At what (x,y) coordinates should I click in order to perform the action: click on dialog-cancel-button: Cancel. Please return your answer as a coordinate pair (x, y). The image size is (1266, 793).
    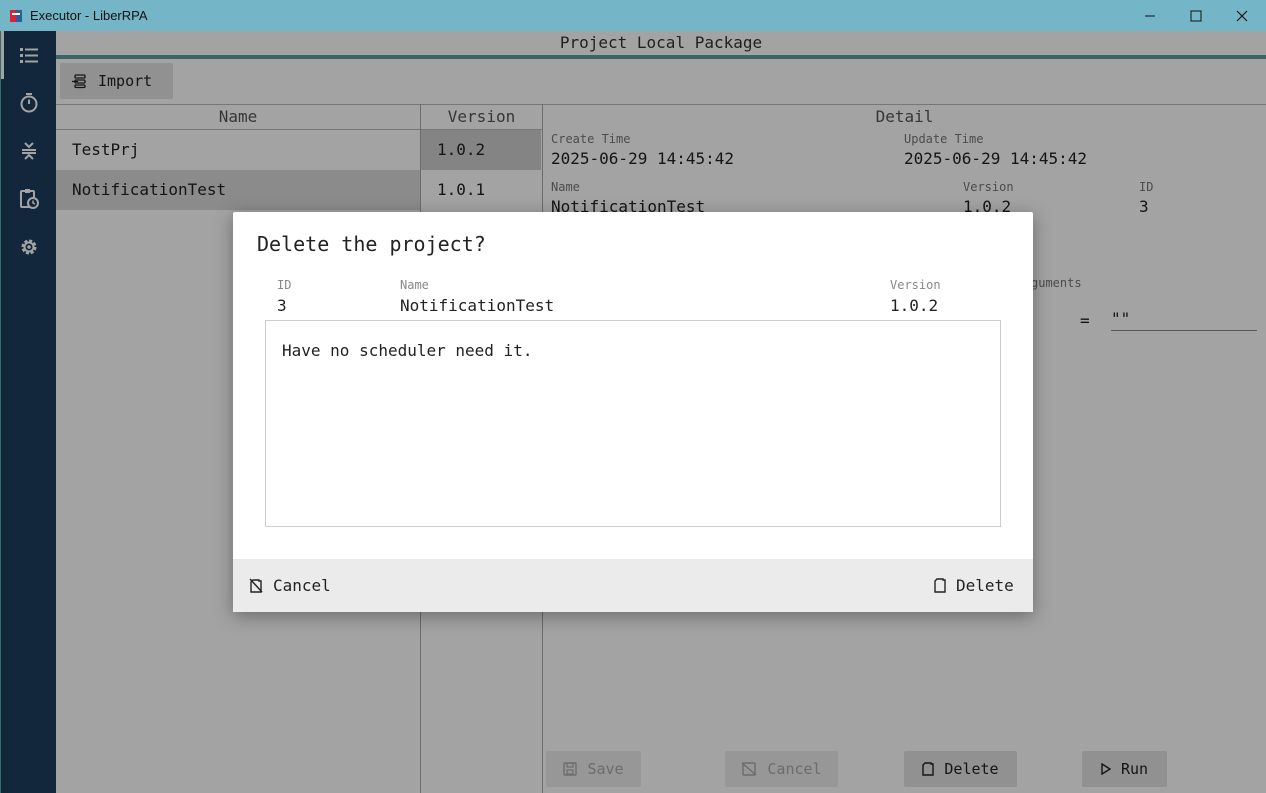
    Looking at the image, I should click on (290, 585).